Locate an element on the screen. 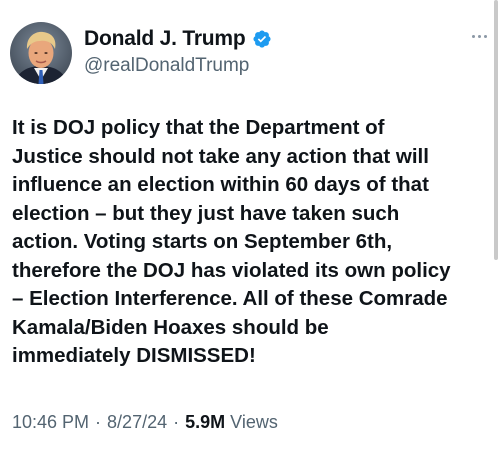 The height and width of the screenshot is (452, 500). tweet-header: Donald J. Trump @realDonaldTrump is located at coordinates (250, 54).